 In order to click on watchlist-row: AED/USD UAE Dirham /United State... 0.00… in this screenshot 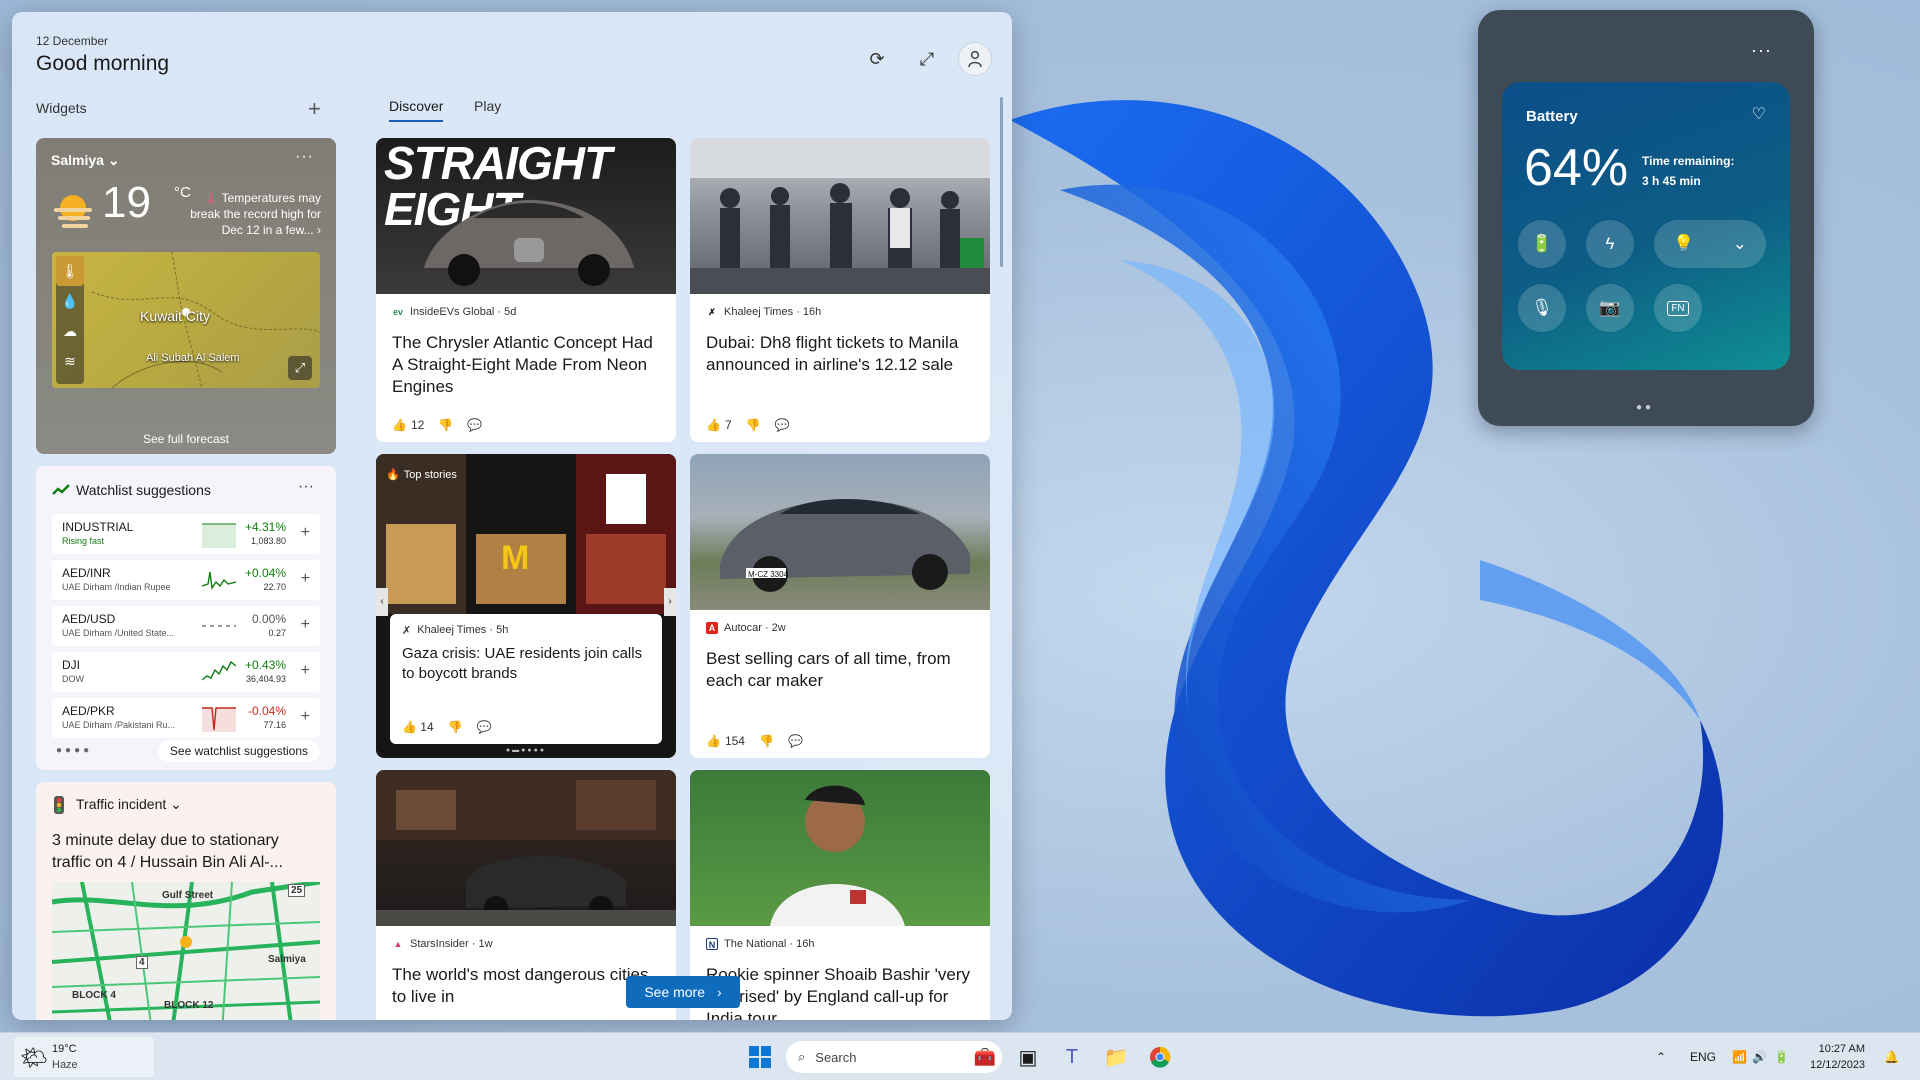, I will do `click(186, 626)`.